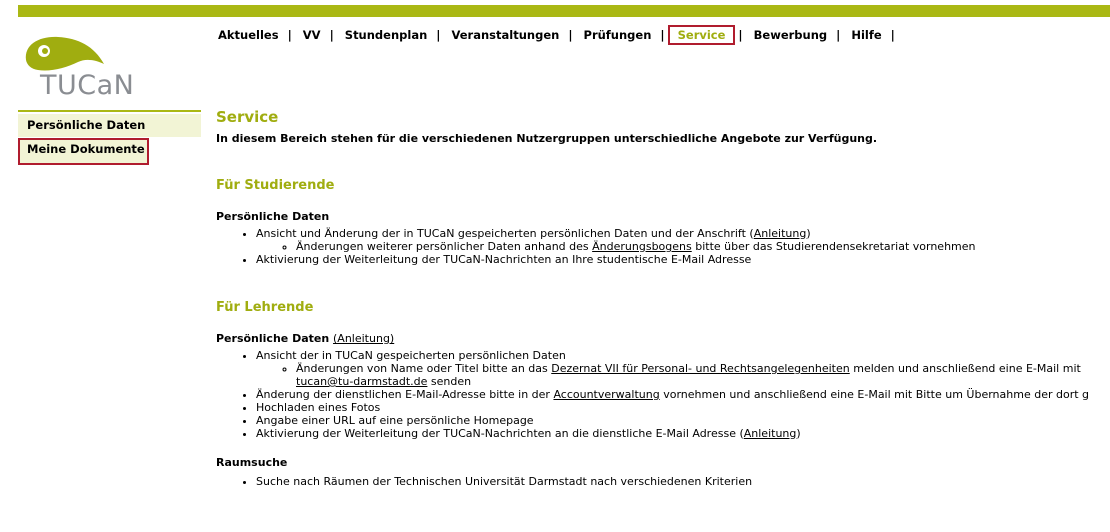 Image resolution: width=1110 pixels, height=532 pixels. Describe the element at coordinates (275, 185) in the screenshot. I see `section-students-heading: Für Studierende` at that location.